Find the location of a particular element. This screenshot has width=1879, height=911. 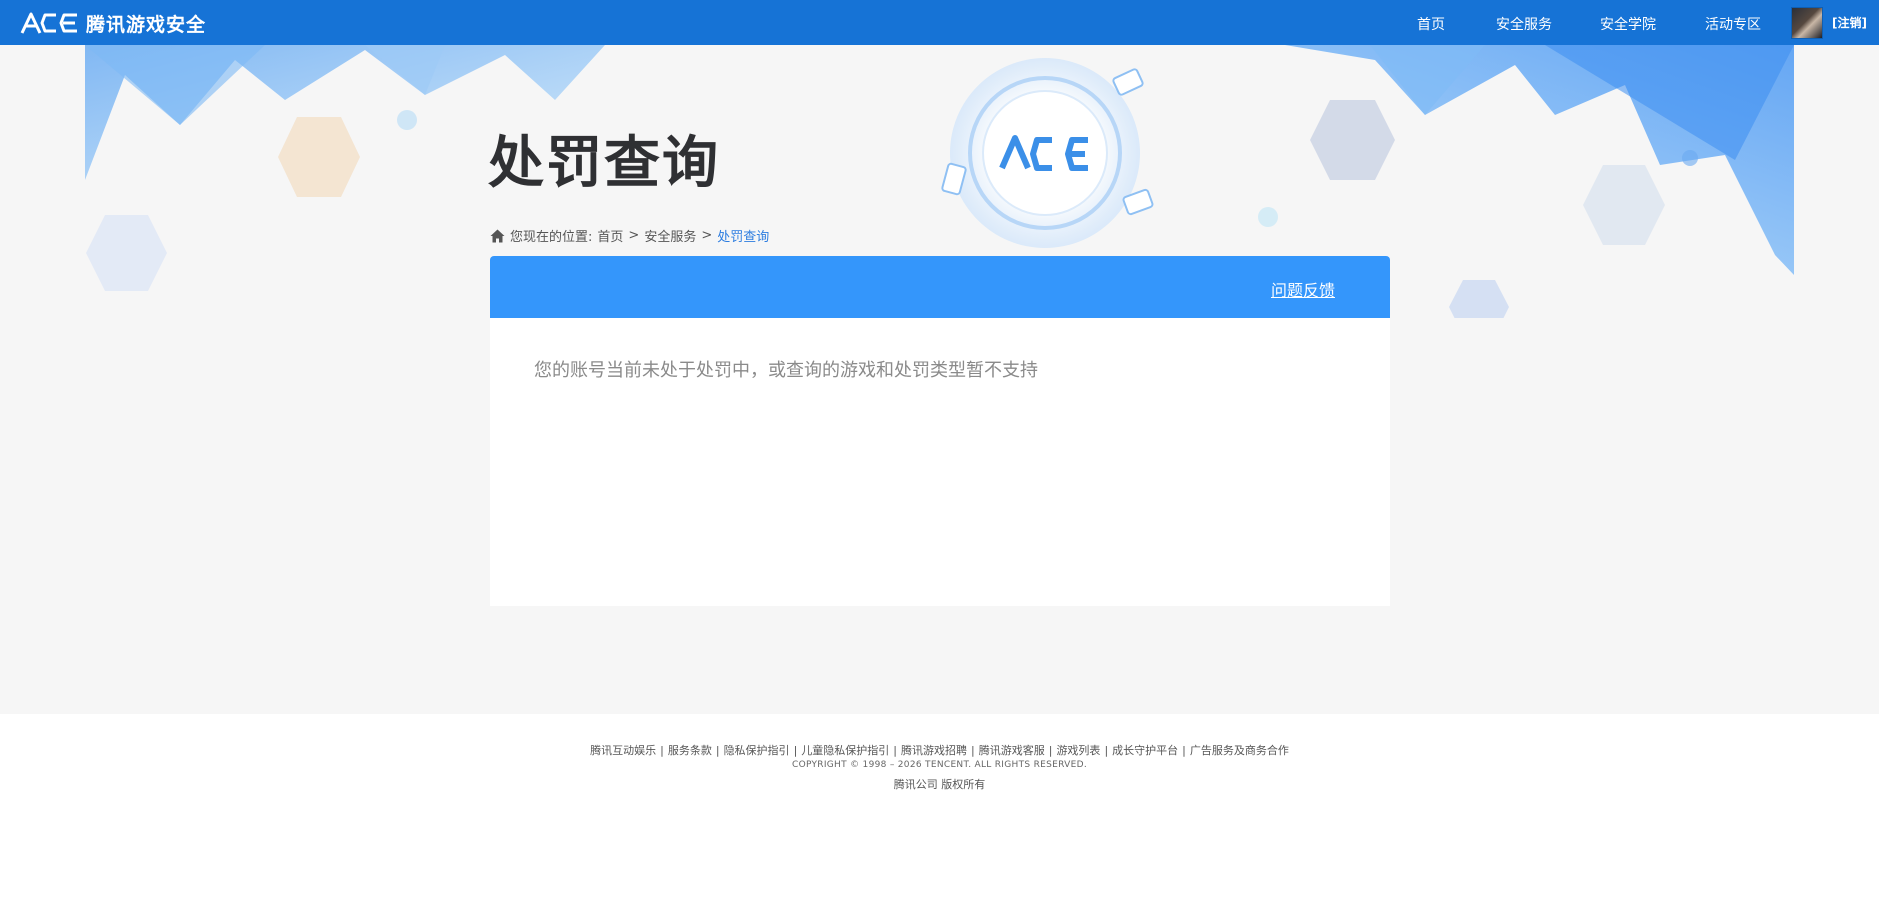

footer-link-tencent-games: 腾讯互动娱乐 is located at coordinates (623, 750).